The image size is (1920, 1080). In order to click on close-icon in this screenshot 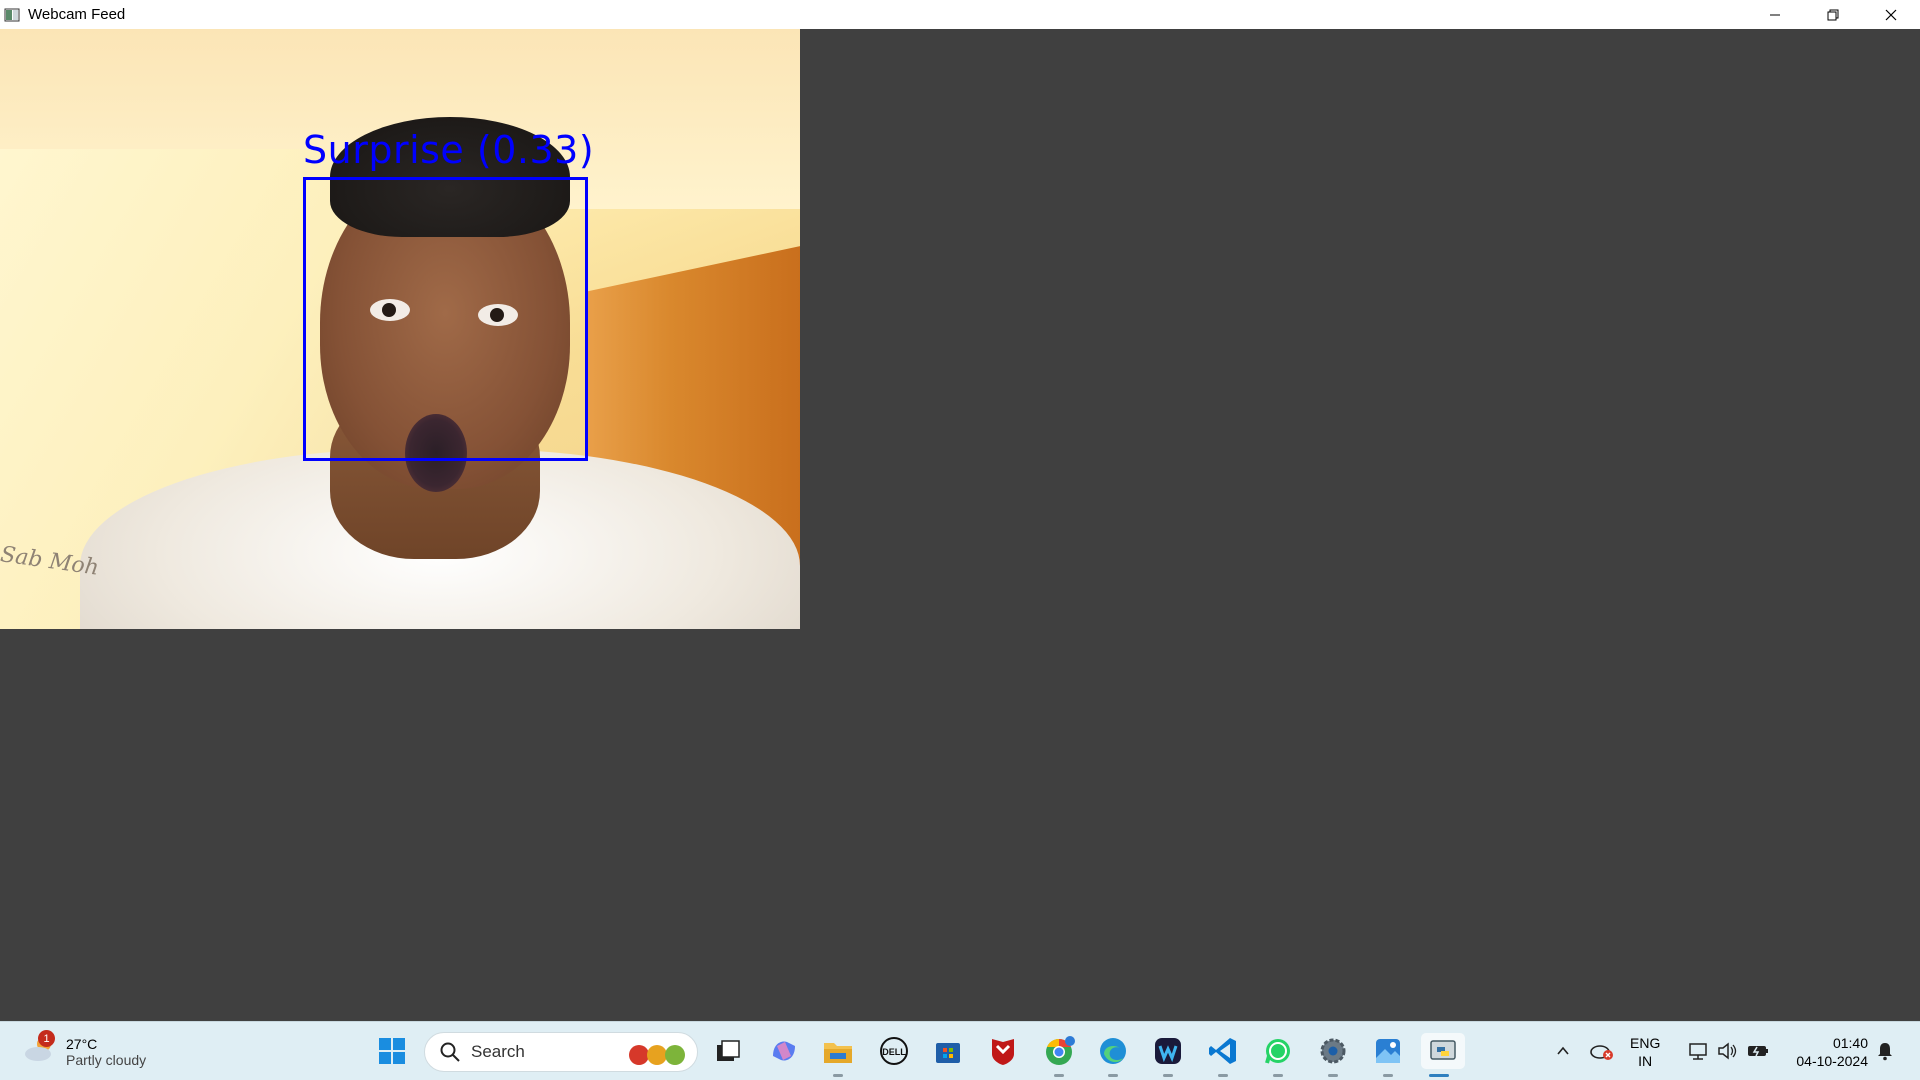, I will do `click(1891, 14)`.